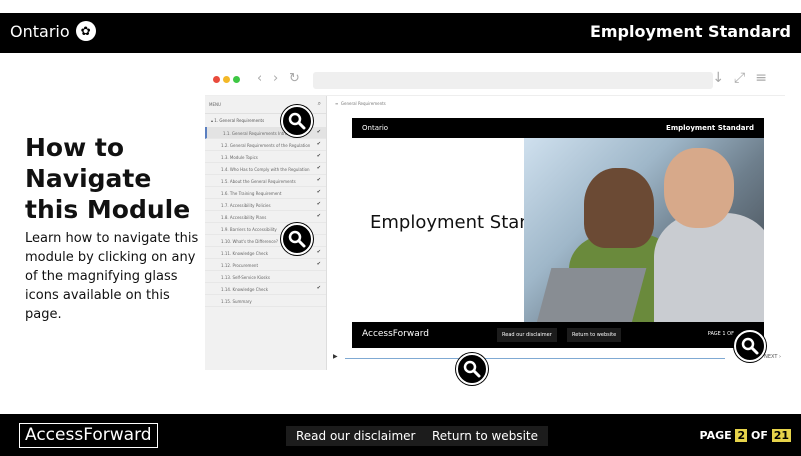 The width and height of the screenshot is (801, 456). Describe the element at coordinates (375, 128) in the screenshot. I see `slide-brand: Ontario` at that location.